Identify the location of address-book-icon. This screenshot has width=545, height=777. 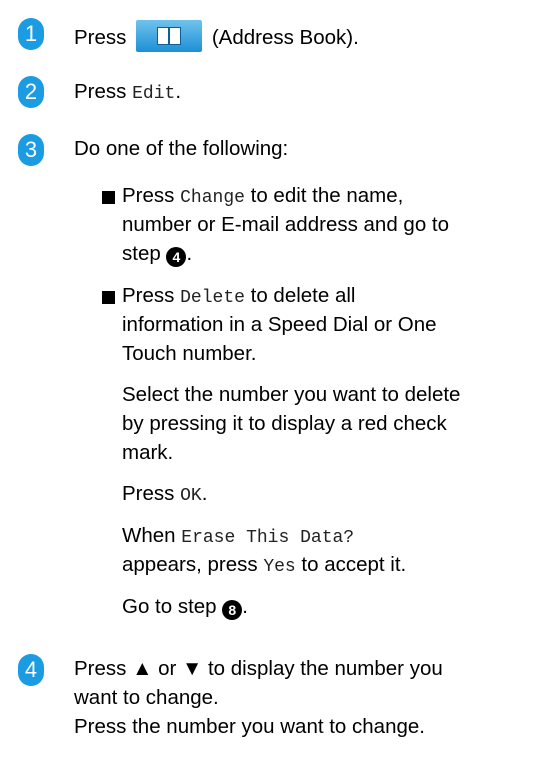
(169, 36).